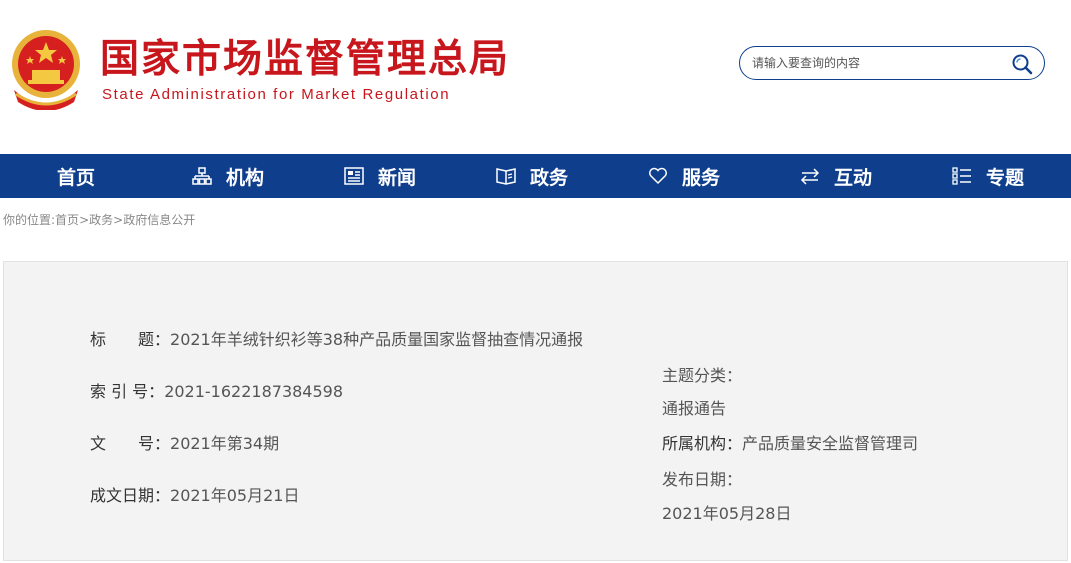  What do you see at coordinates (244, 177) in the screenshot?
I see `nav-item-label: 机构` at bounding box center [244, 177].